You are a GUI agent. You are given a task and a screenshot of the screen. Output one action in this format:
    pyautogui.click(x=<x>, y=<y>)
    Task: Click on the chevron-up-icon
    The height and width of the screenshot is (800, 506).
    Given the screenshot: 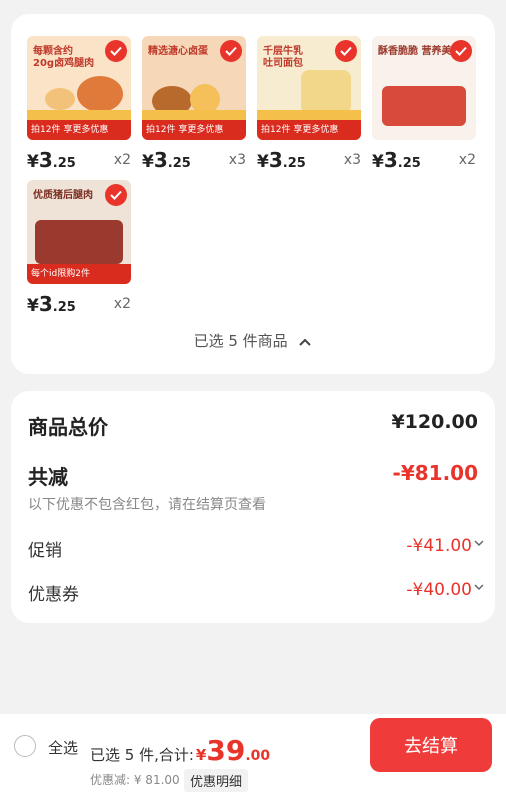 What is the action you would take?
    pyautogui.click(x=305, y=342)
    